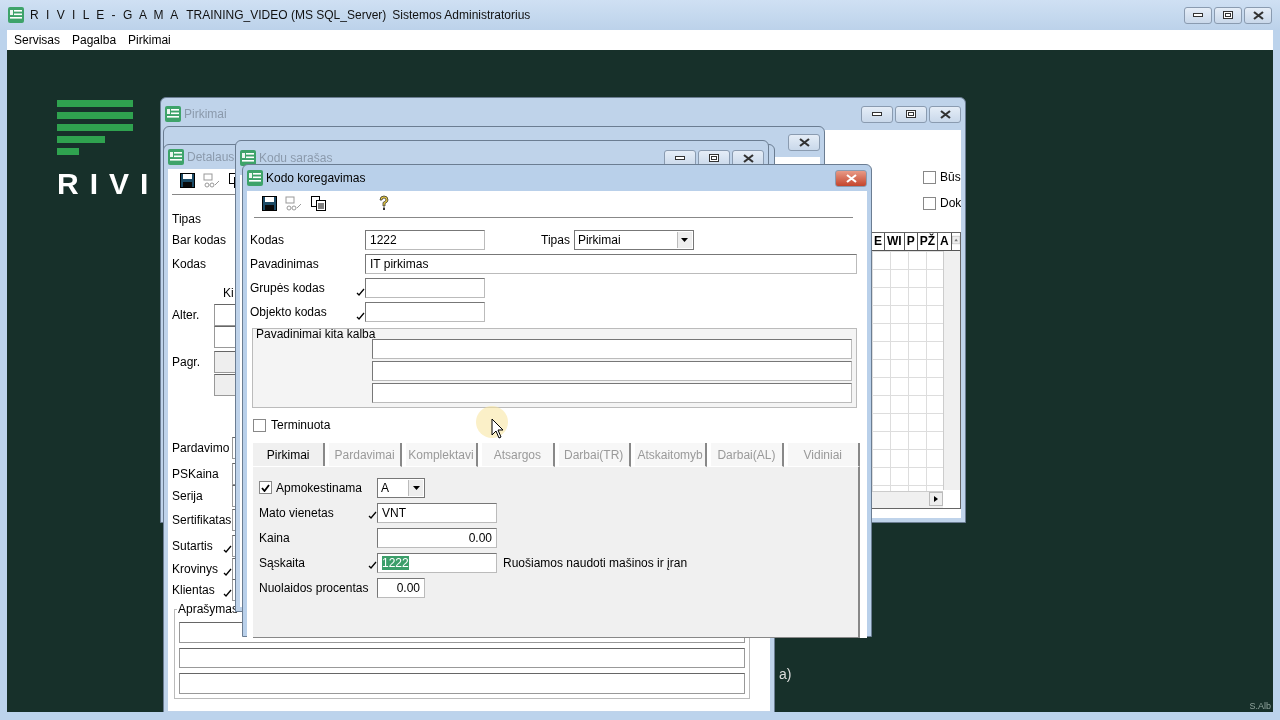  What do you see at coordinates (950, 177) in the screenshot?
I see `checkbox-label: Būs` at bounding box center [950, 177].